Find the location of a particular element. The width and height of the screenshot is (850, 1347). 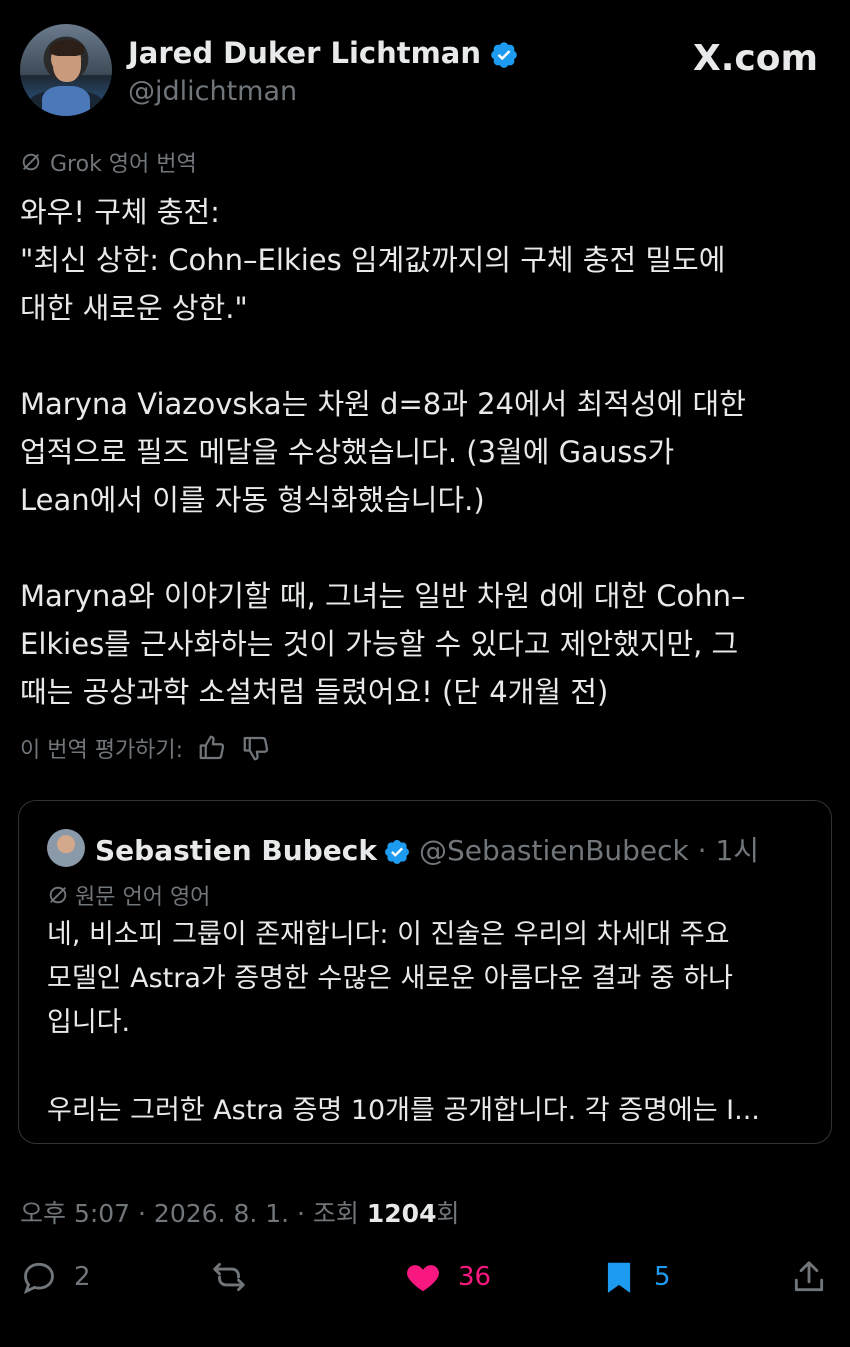

quoted-body-line: 네, 비소피 그룹이 존재합니다: 이 진술은 우리의 차세대 주요 is located at coordinates (388, 934).